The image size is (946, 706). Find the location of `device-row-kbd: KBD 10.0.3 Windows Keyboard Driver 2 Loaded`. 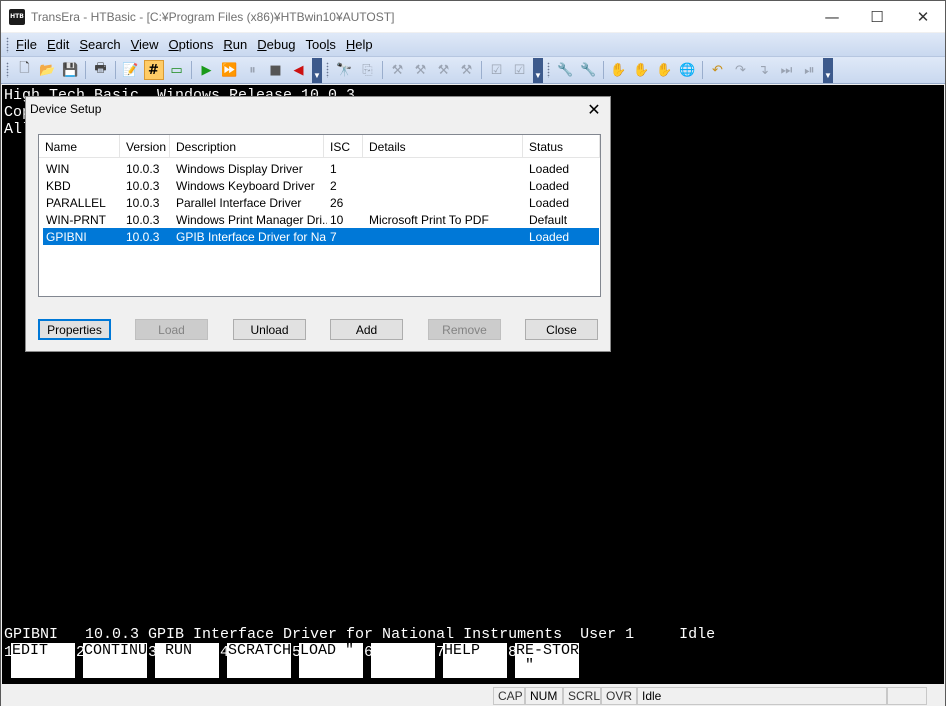

device-row-kbd: KBD 10.0.3 Windows Keyboard Driver 2 Loaded is located at coordinates (321, 185).